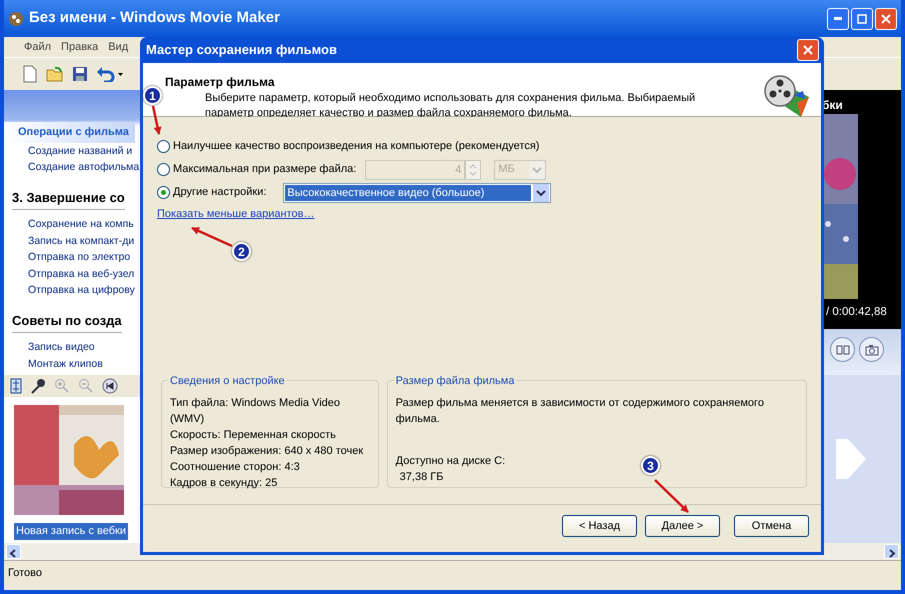 The width and height of the screenshot is (905, 594). I want to click on section-title: Советы по созда, so click(67, 321).